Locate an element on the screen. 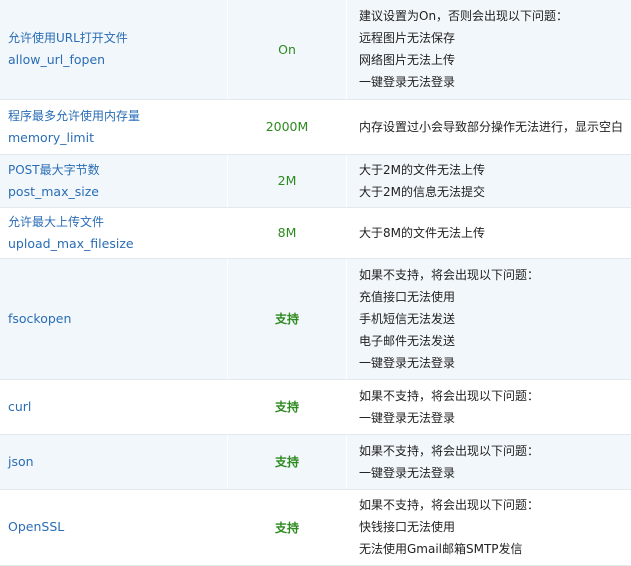  setting-value-cell: On is located at coordinates (287, 49).